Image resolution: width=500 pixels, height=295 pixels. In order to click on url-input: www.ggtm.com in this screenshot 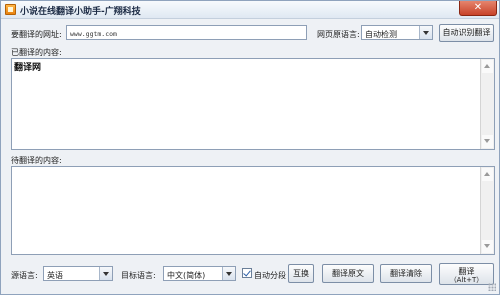, I will do `click(186, 32)`.